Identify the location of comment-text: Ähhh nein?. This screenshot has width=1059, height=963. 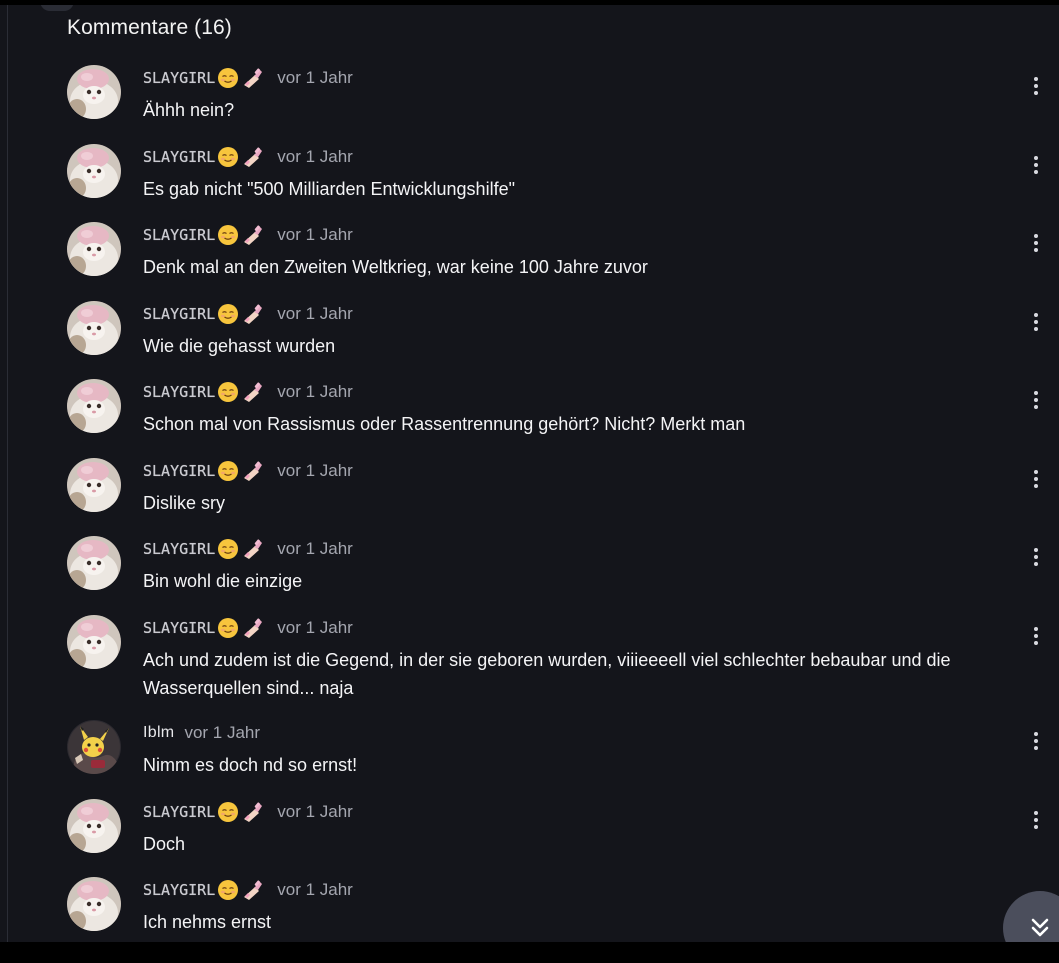
(189, 110).